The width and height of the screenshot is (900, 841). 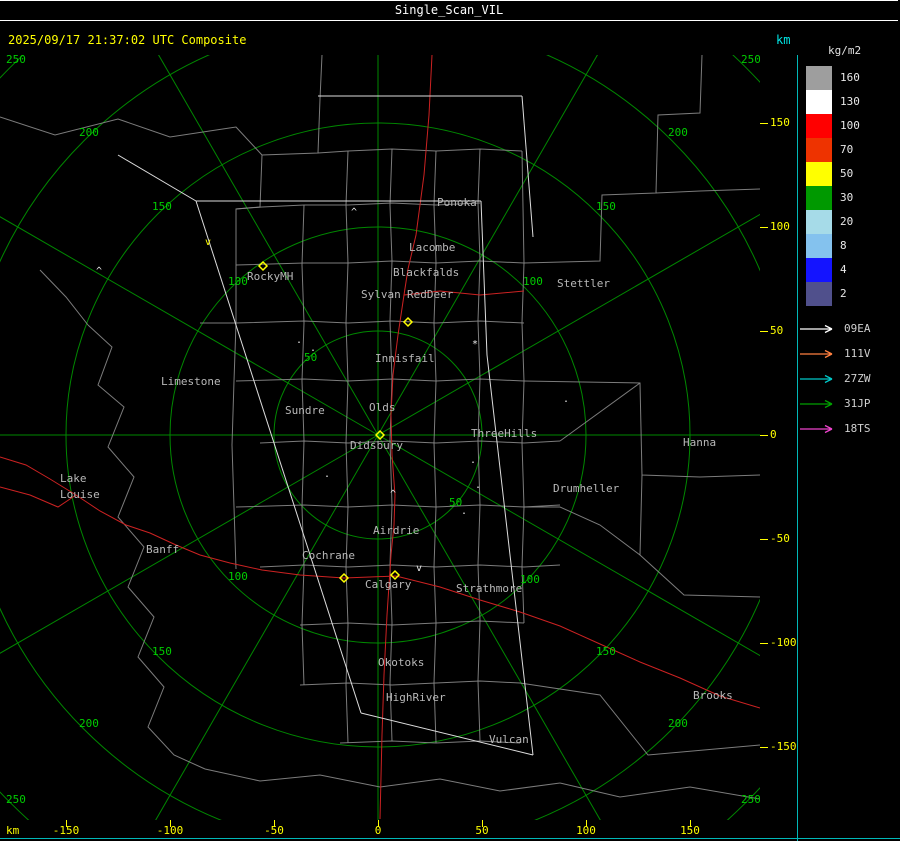 I want to click on point-marker: v, so click(x=208, y=242).